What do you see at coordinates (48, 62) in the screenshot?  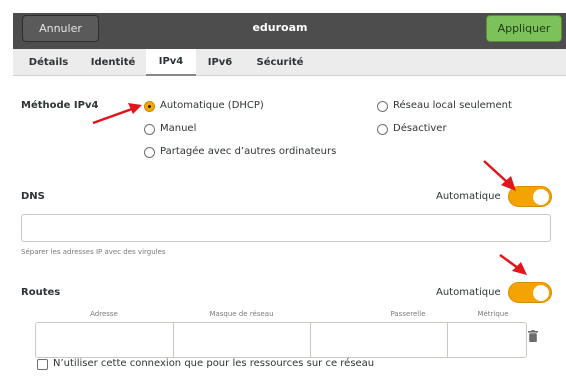 I see `tab-details: Détails` at bounding box center [48, 62].